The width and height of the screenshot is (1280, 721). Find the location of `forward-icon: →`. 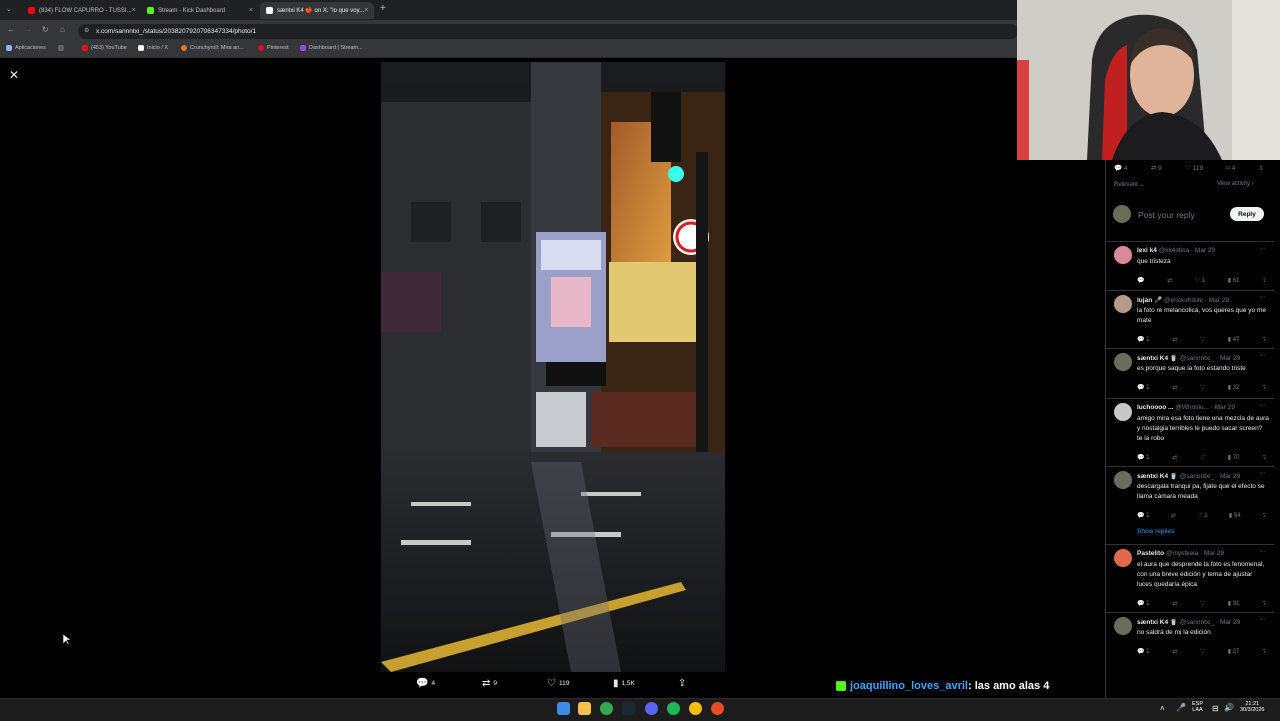

forward-icon: → is located at coordinates (28, 29).